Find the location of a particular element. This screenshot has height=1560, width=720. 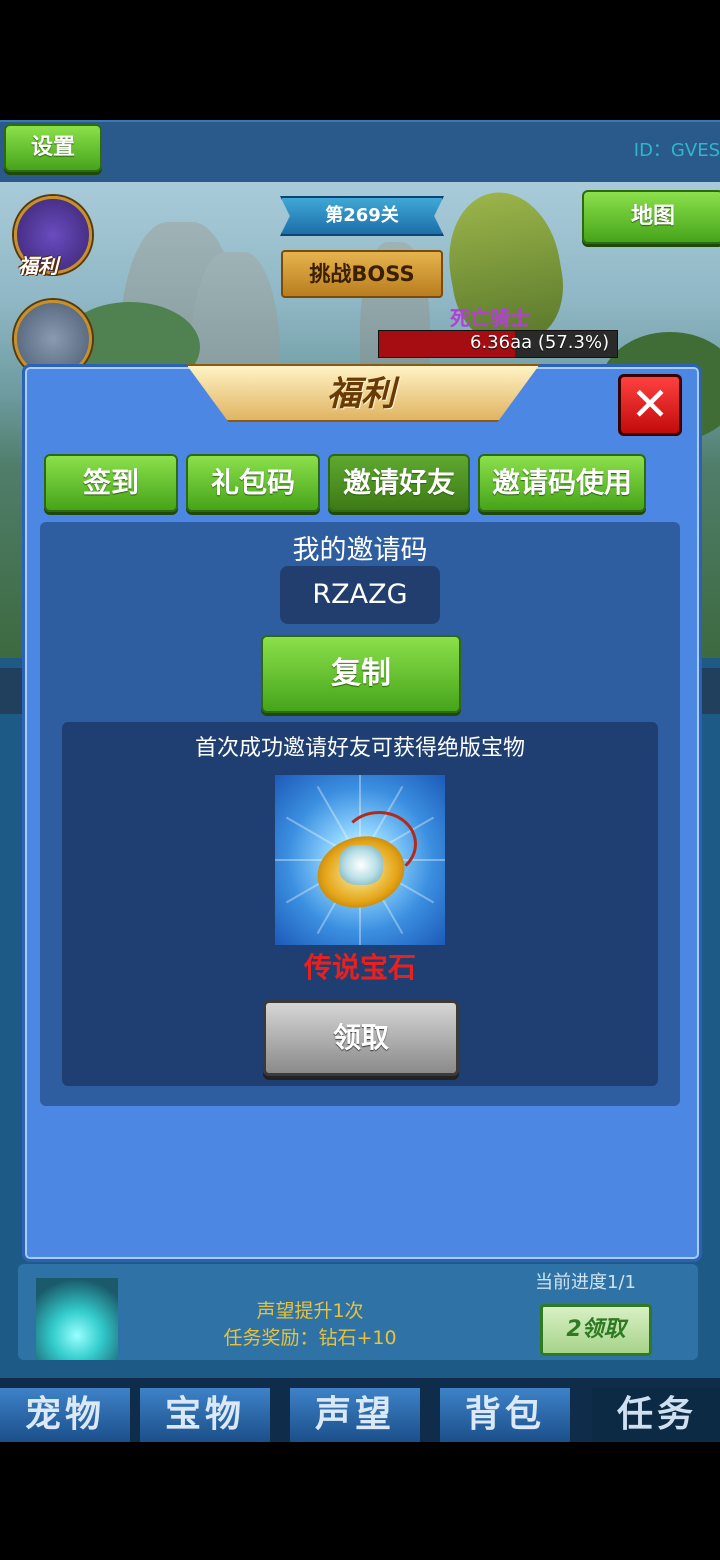

invite-code-value: RZAZG is located at coordinates (360, 595).